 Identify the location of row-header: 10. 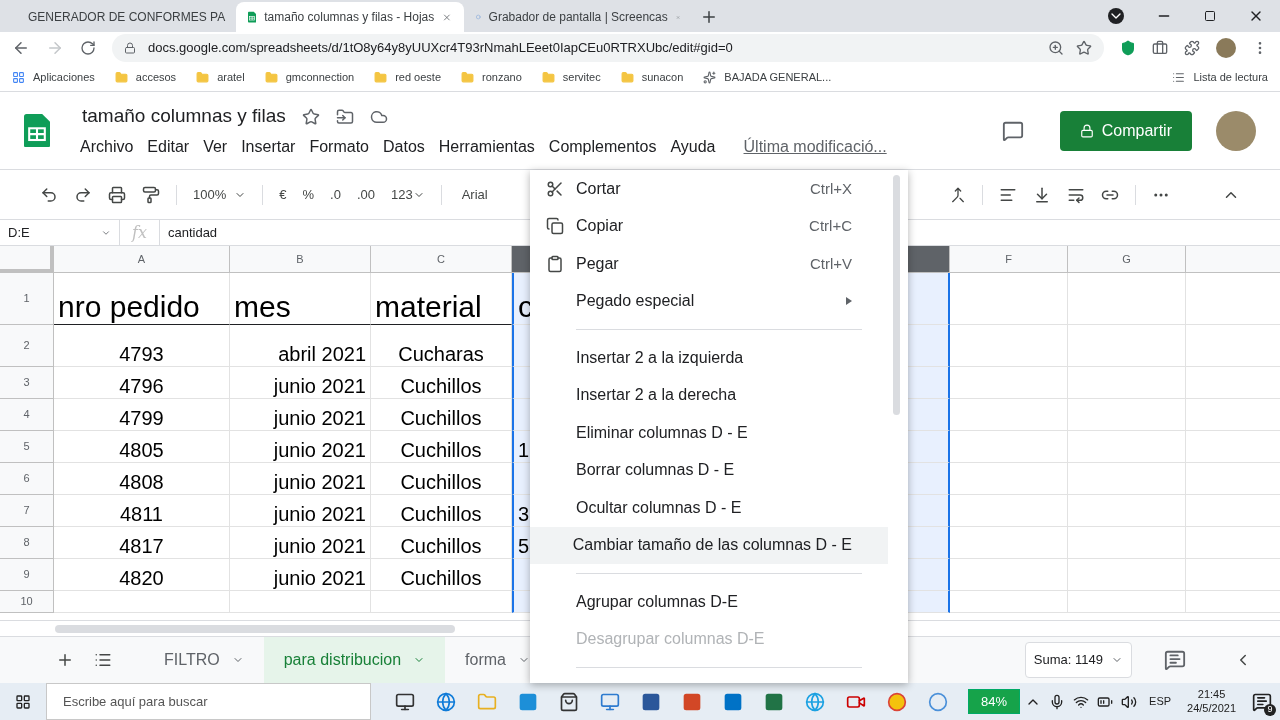
(27, 602).